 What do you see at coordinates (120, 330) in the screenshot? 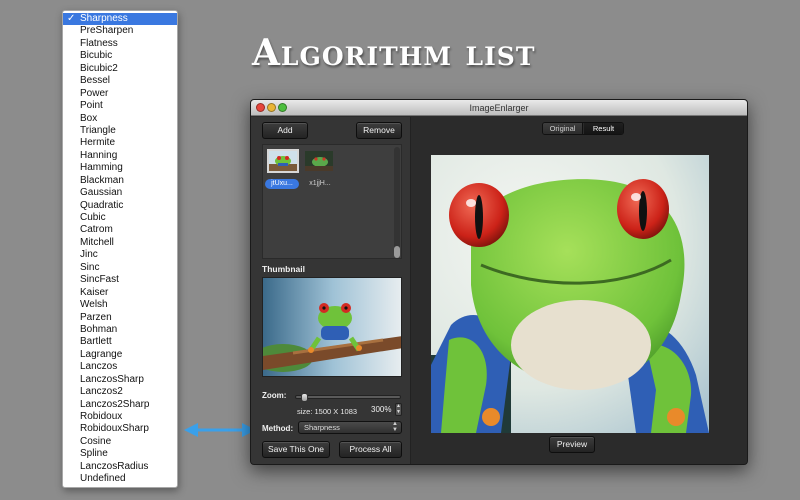
I see `algorithm-menu-item: ✓Bohman` at bounding box center [120, 330].